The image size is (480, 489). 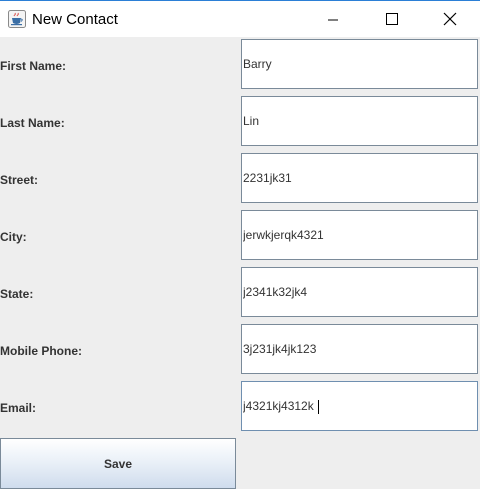 I want to click on maximize-button, so click(x=391, y=19).